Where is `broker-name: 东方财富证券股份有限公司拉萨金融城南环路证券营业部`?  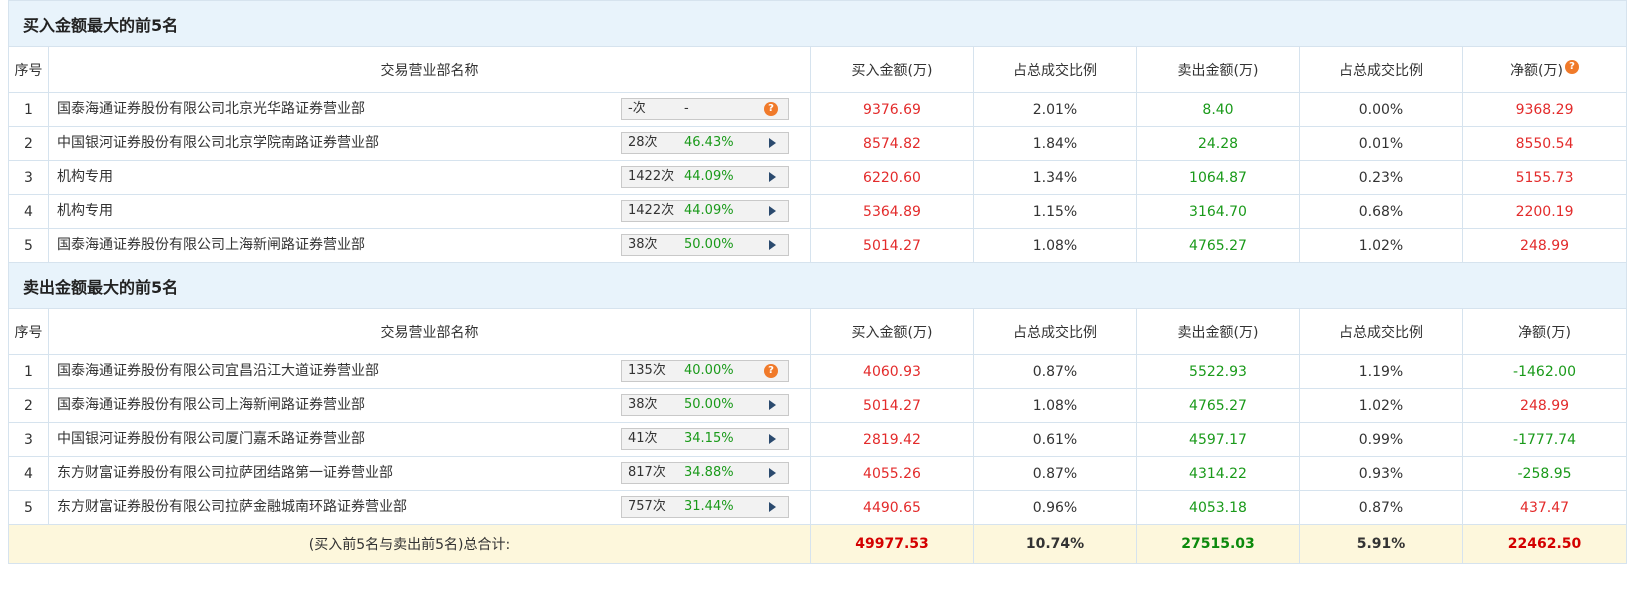 broker-name: 东方财富证券股份有限公司拉萨金融城南环路证券营业部 is located at coordinates (232, 507).